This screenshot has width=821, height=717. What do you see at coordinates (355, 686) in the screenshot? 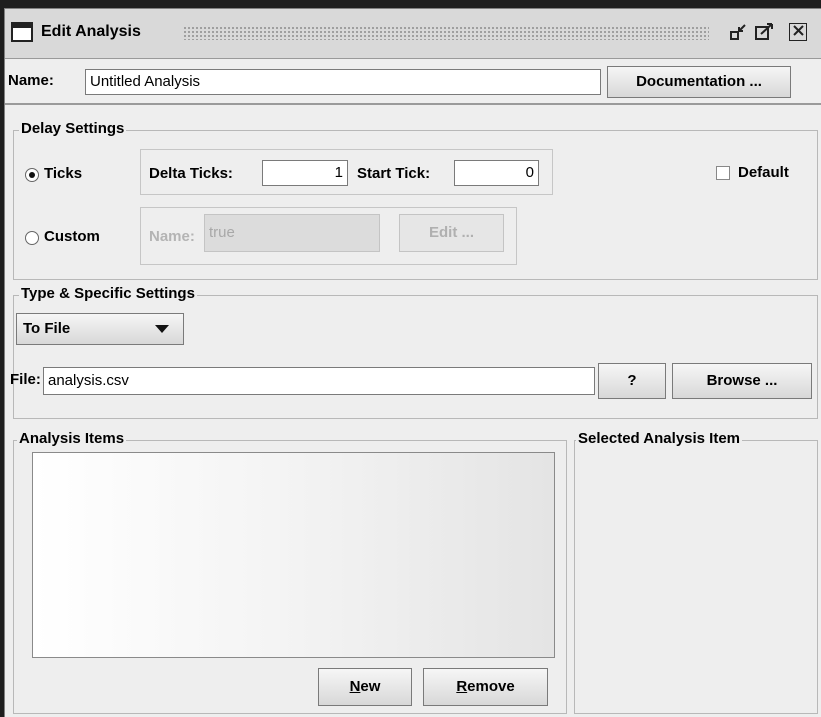
I see `new-button-mnemonic: N` at bounding box center [355, 686].